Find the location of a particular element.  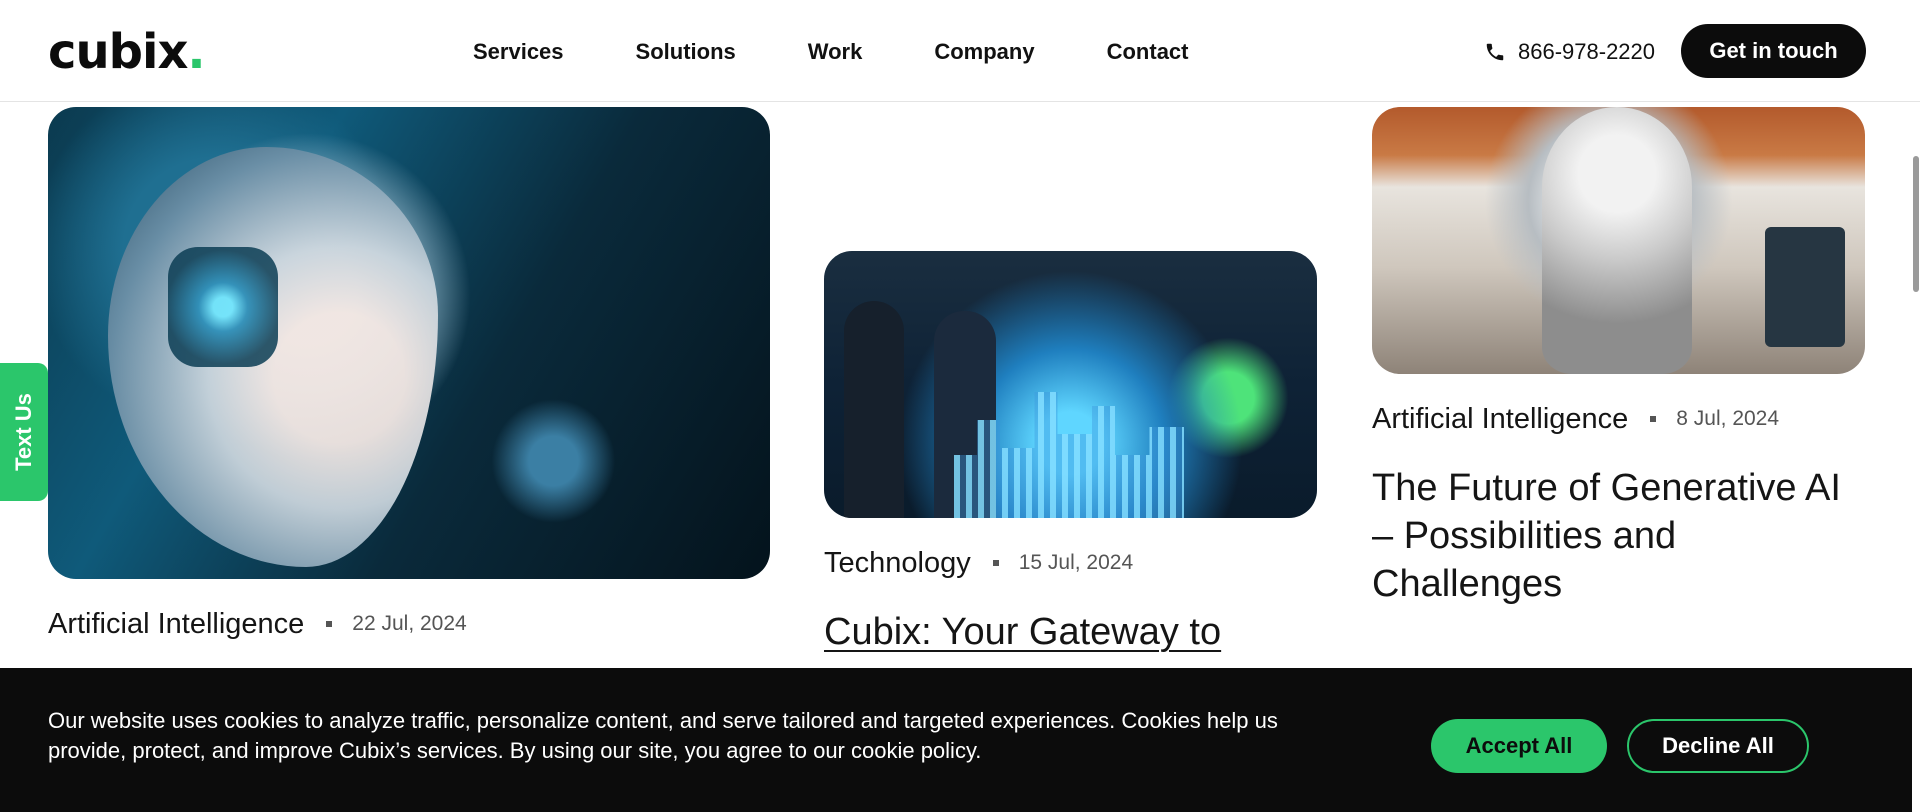

image-robot-shape is located at coordinates (1617, 240).